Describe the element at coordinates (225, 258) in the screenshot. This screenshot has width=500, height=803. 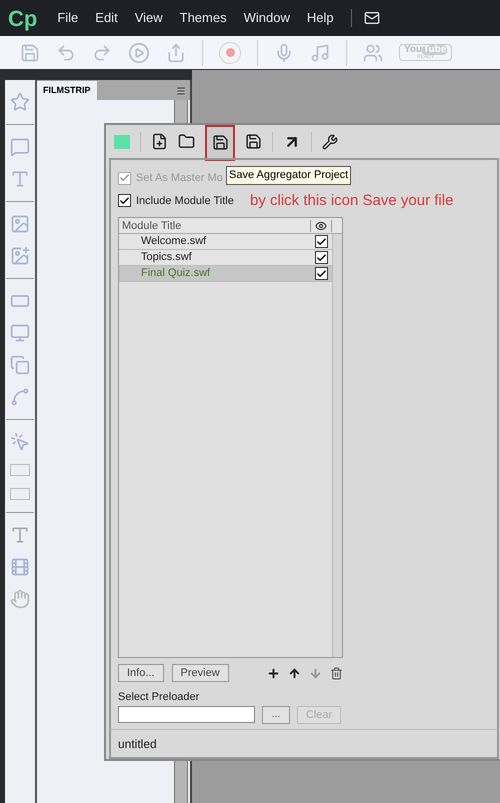
I see `module-row: Topics.swf` at that location.